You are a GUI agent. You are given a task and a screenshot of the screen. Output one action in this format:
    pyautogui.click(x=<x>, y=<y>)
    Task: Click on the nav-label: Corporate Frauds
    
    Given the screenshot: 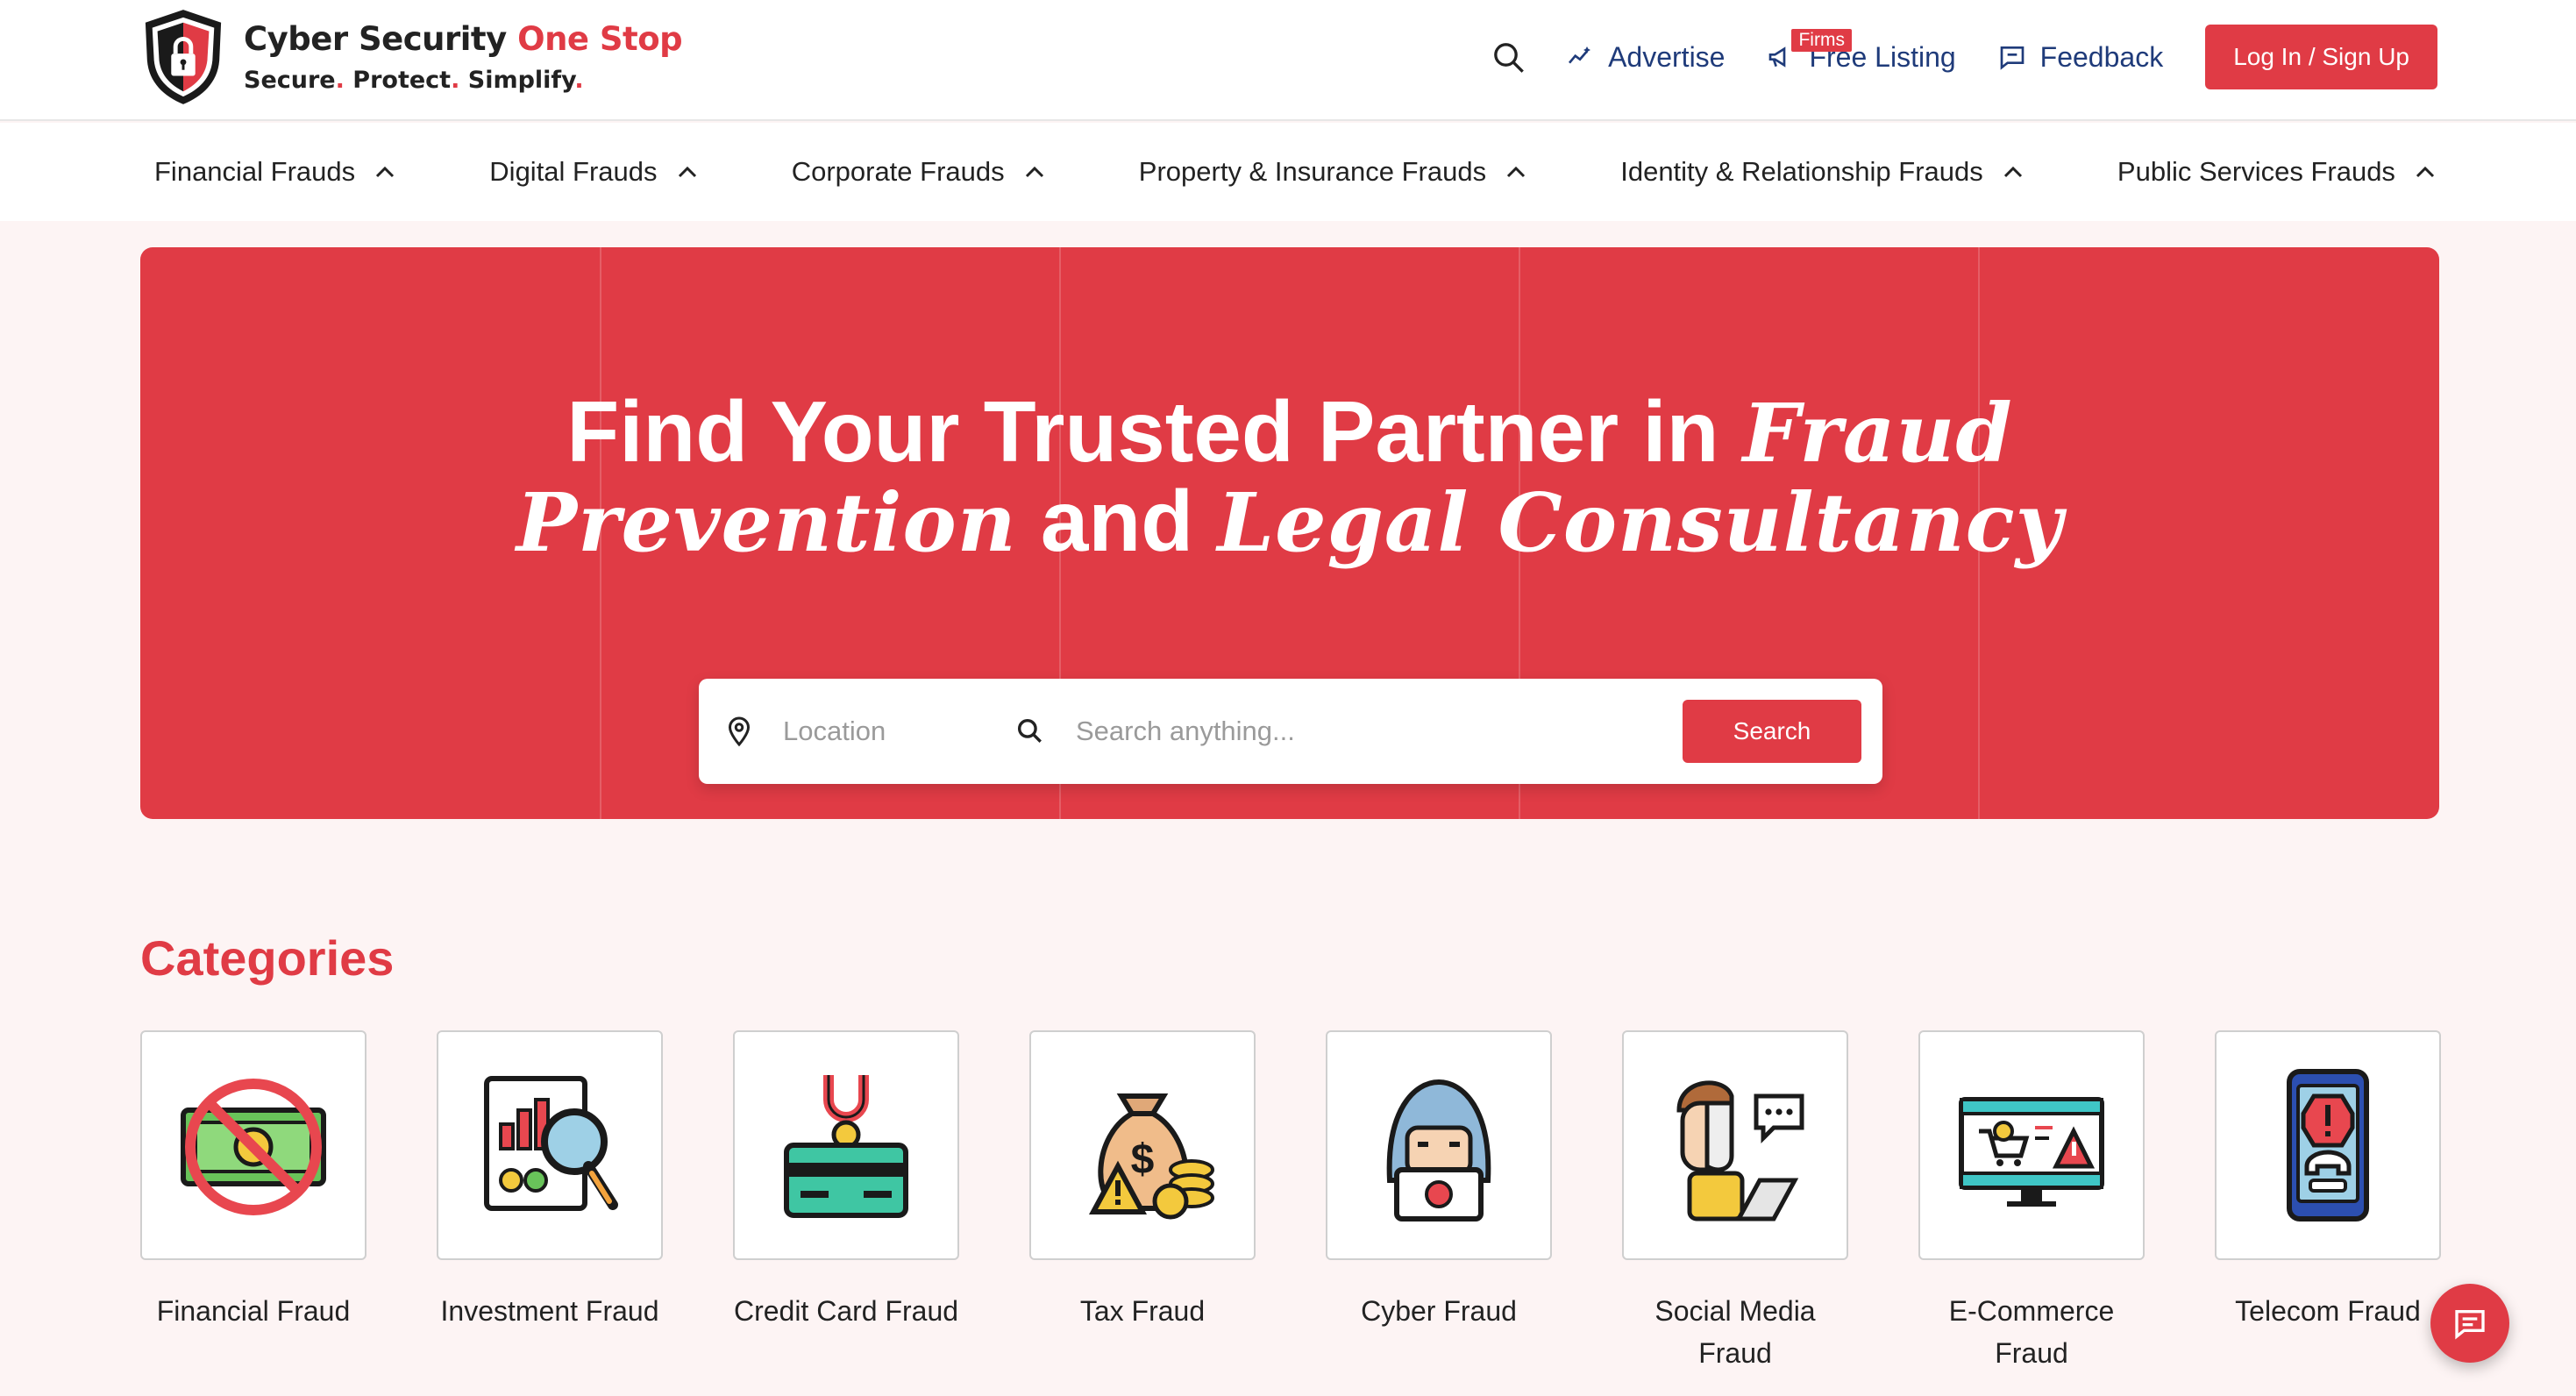 What is the action you would take?
    pyautogui.click(x=898, y=171)
    